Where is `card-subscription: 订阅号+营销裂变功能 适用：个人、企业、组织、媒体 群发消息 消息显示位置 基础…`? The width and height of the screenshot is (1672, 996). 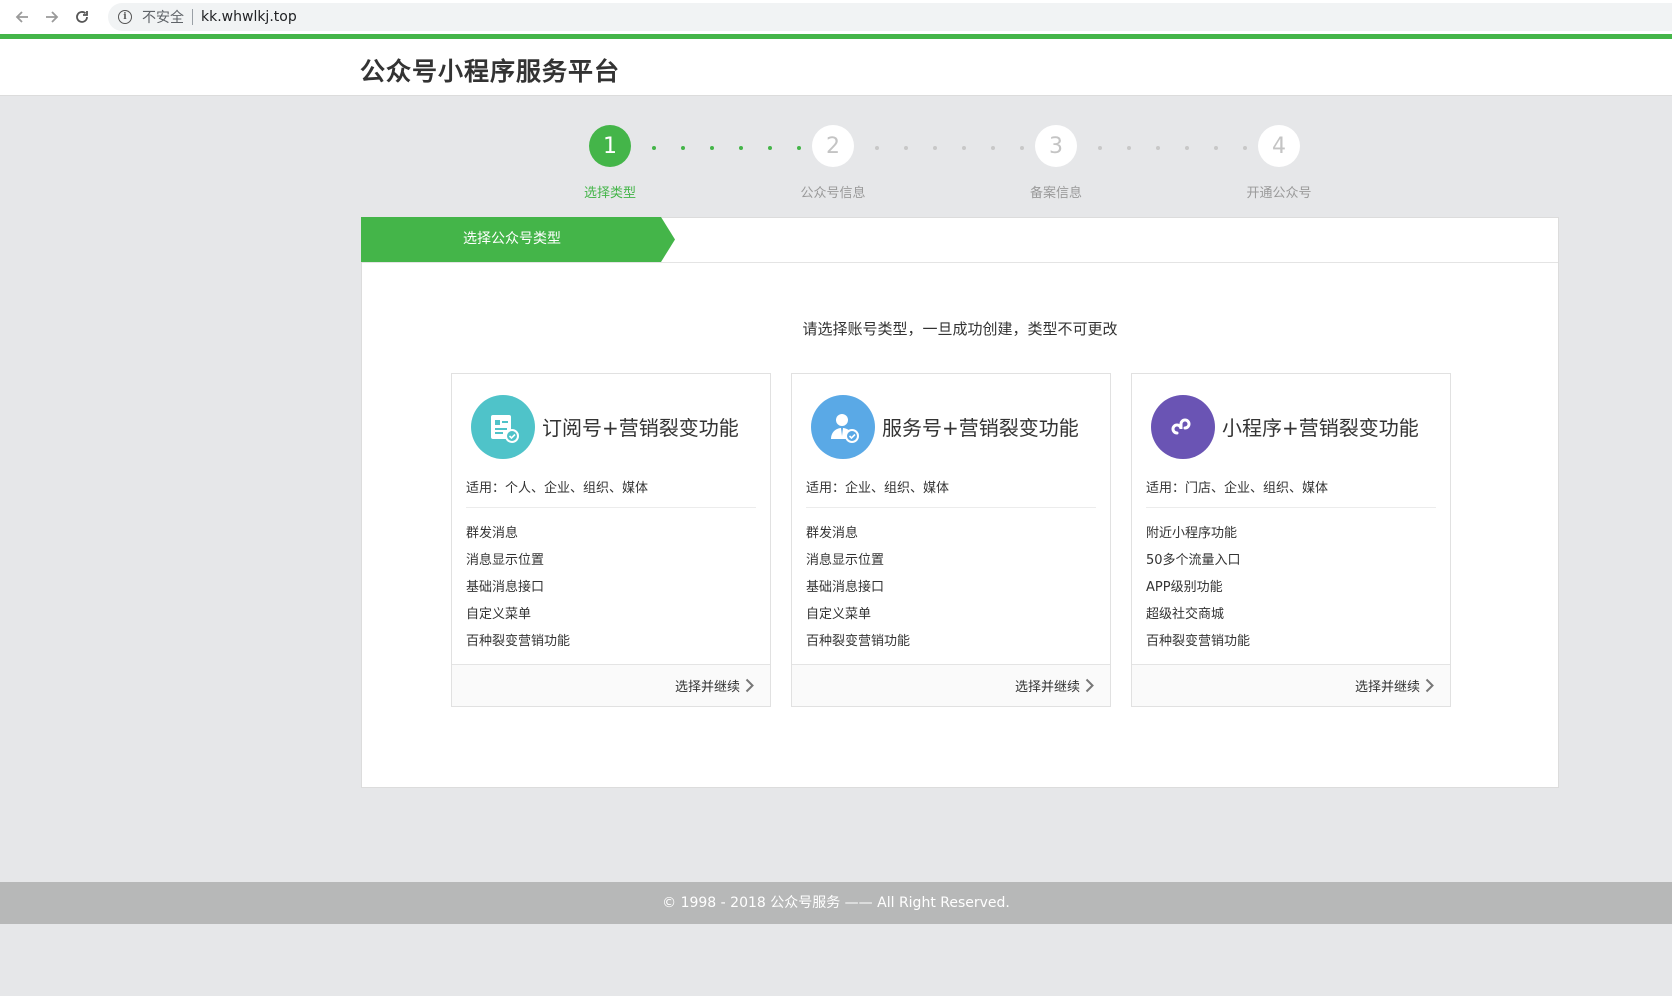
card-subscription: 订阅号+营销裂变功能 适用：个人、企业、组织、媒体 群发消息 消息显示位置 基础… is located at coordinates (611, 540).